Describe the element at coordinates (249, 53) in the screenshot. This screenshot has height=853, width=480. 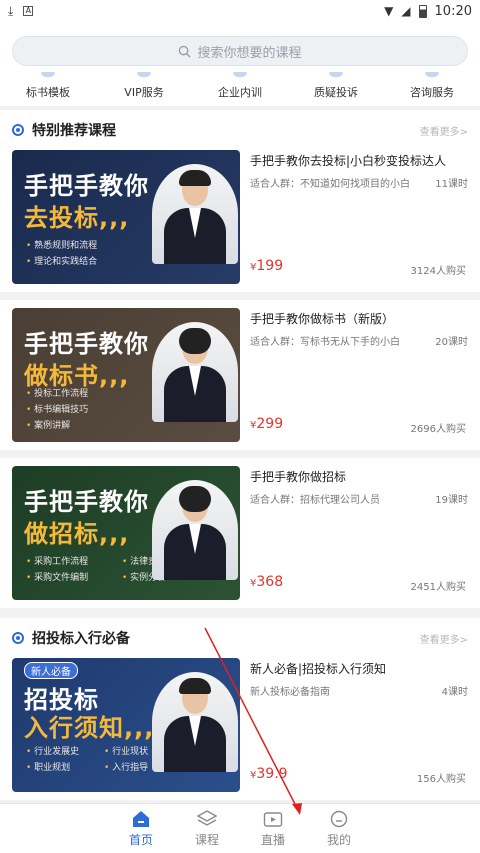
I see `search-placeholder: 搜索你想要的课程` at that location.